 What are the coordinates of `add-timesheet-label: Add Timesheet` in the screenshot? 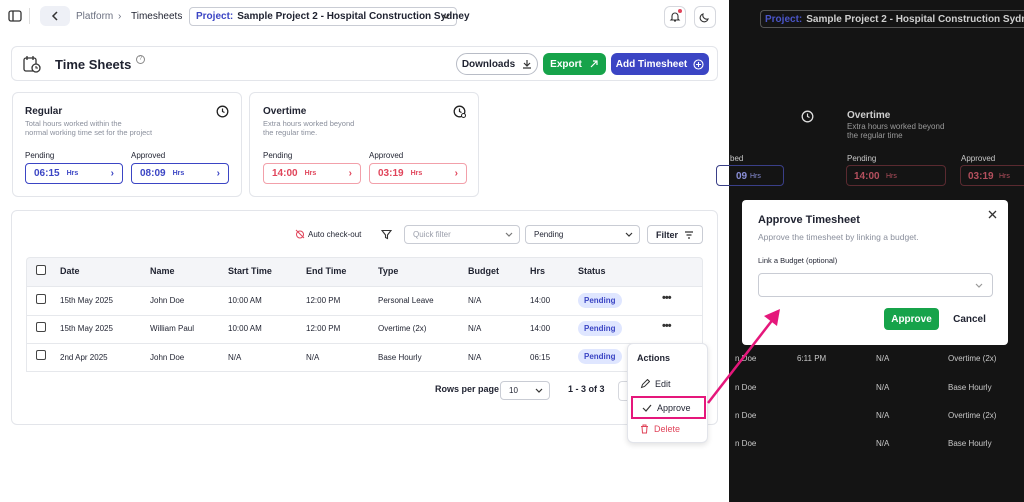 It's located at (651, 64).